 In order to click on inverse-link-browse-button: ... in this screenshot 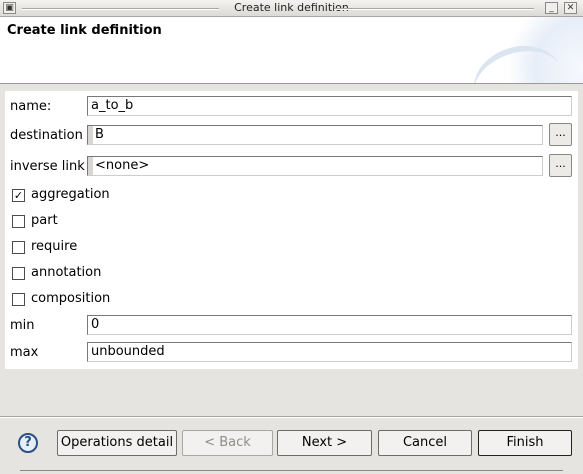, I will do `click(560, 165)`.